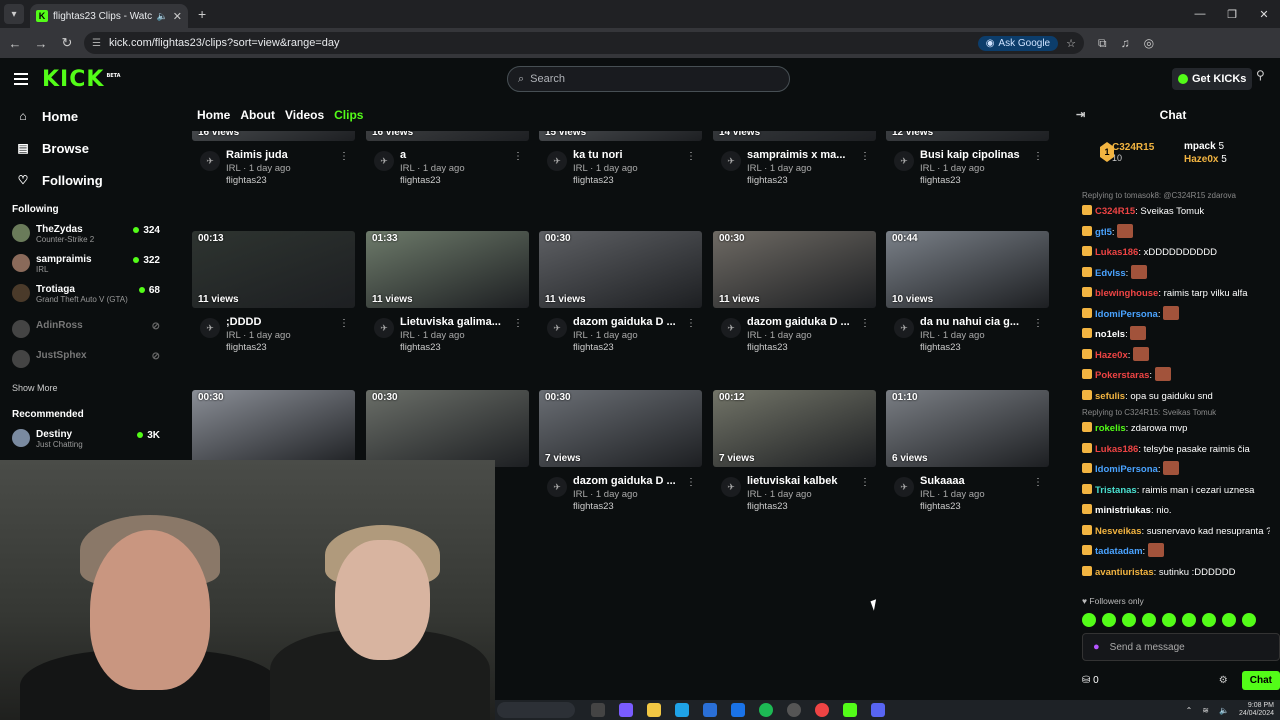 This screenshot has width=1280, height=720. Describe the element at coordinates (710, 710) in the screenshot. I see `store-icon` at that location.